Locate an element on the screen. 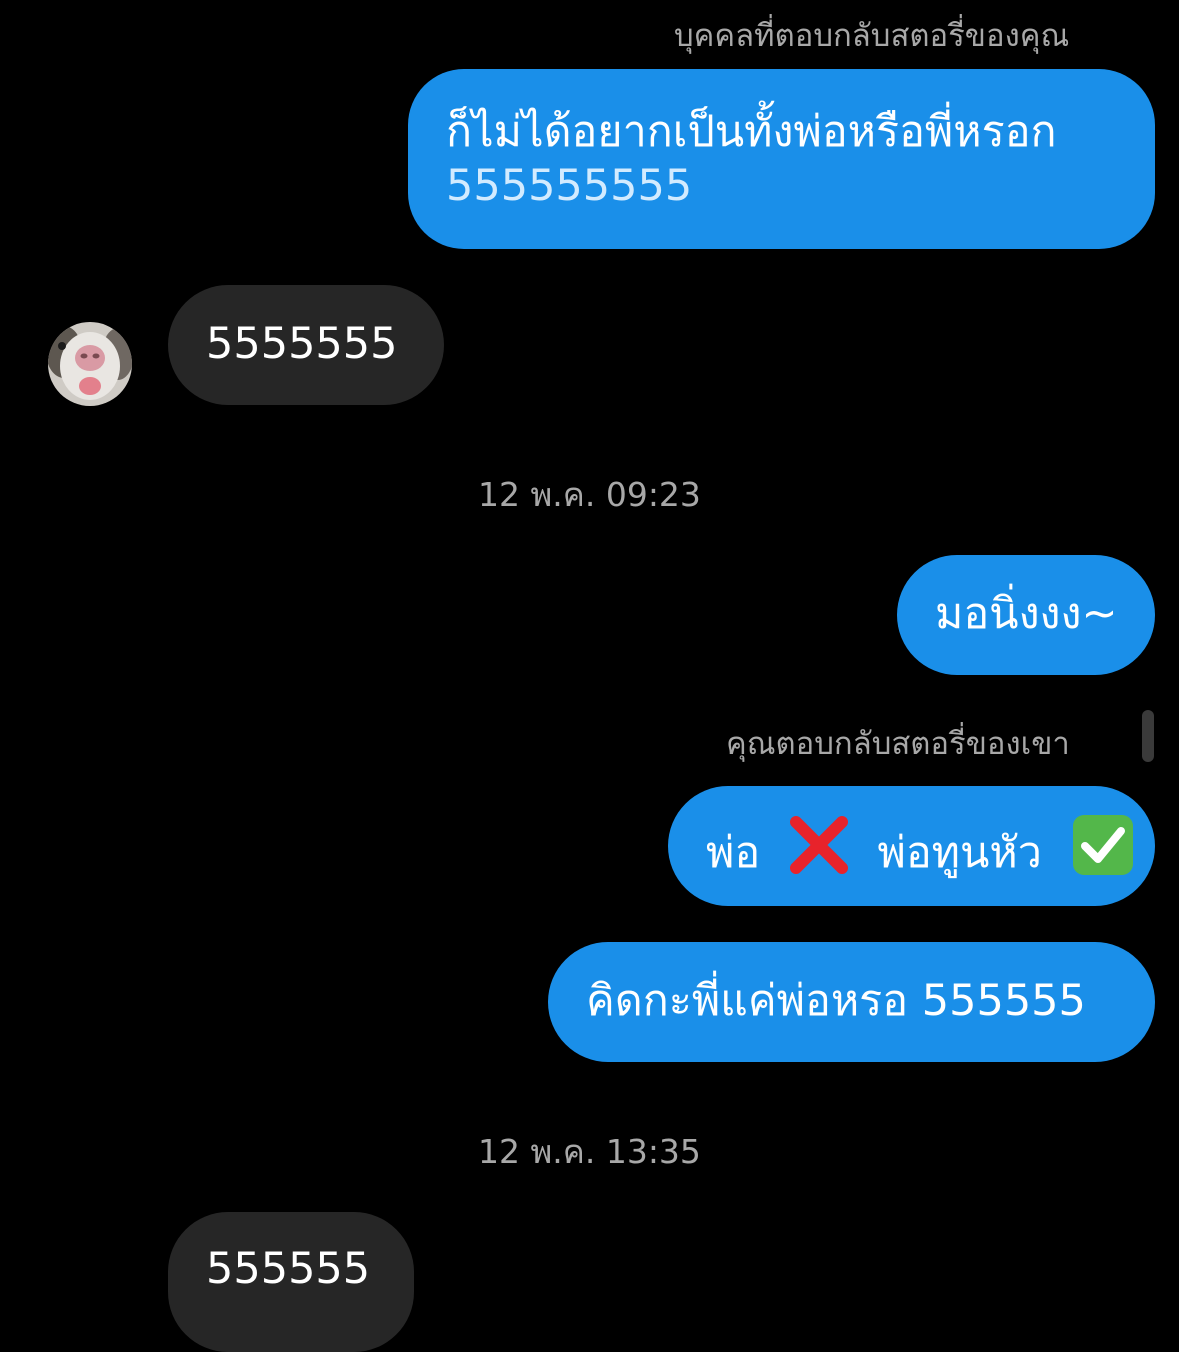 This screenshot has height=1352, width=1179. message-timestamp: 12 พ.ค. 13:35 is located at coordinates (589, 1151).